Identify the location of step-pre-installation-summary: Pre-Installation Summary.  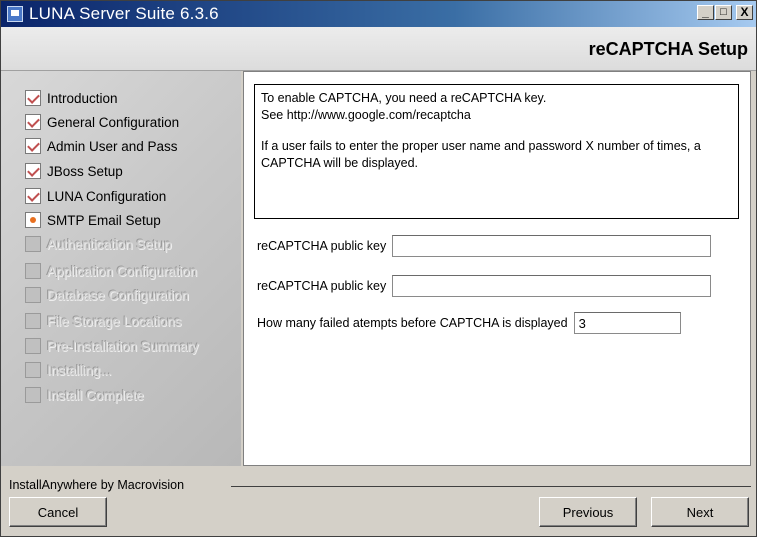
(112, 346).